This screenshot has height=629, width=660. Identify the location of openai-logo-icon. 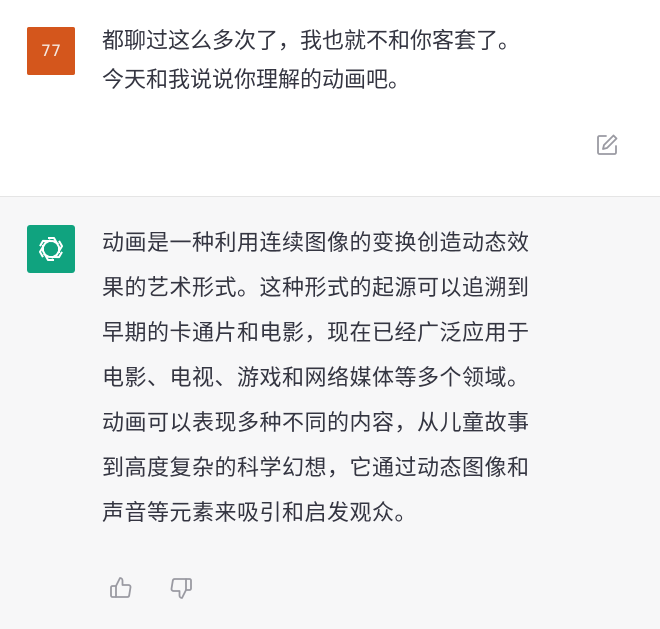
(51, 249).